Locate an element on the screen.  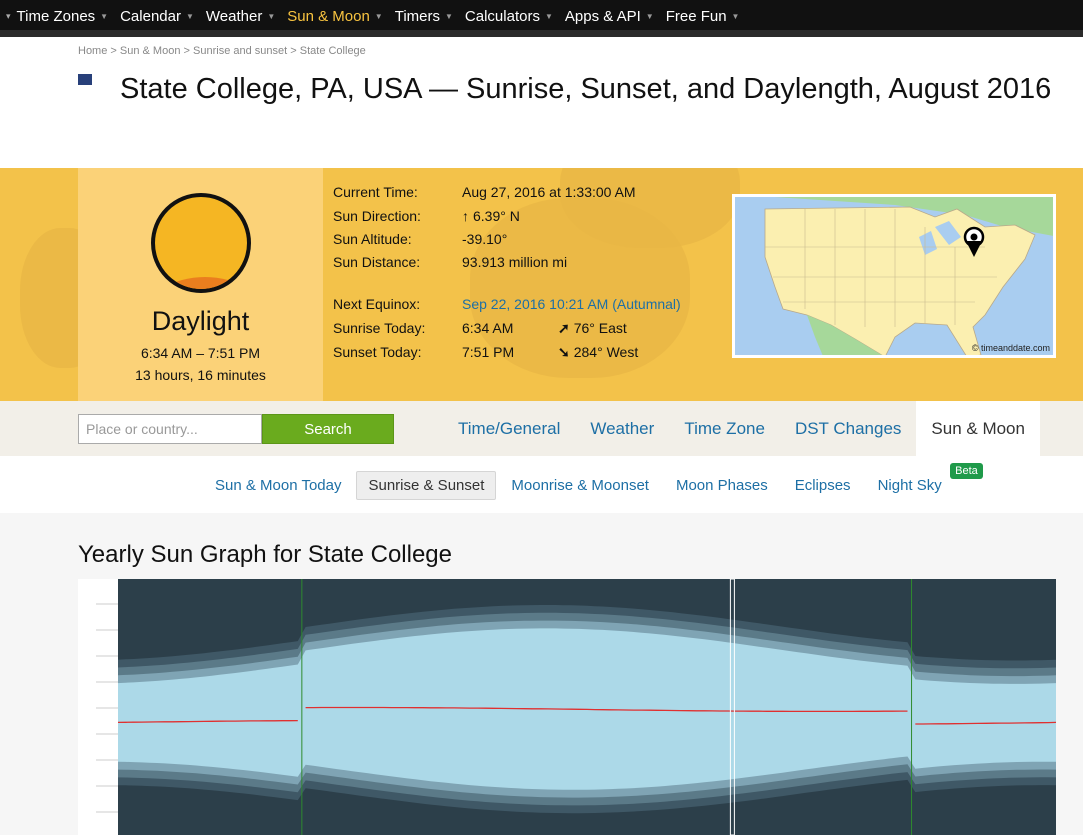
nav-item-timers: Timers ▼ is located at coordinates (424, 16).